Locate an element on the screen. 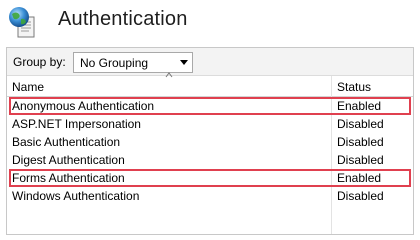  group-by-toolbar: Group by: No Grouping is located at coordinates (210, 62).